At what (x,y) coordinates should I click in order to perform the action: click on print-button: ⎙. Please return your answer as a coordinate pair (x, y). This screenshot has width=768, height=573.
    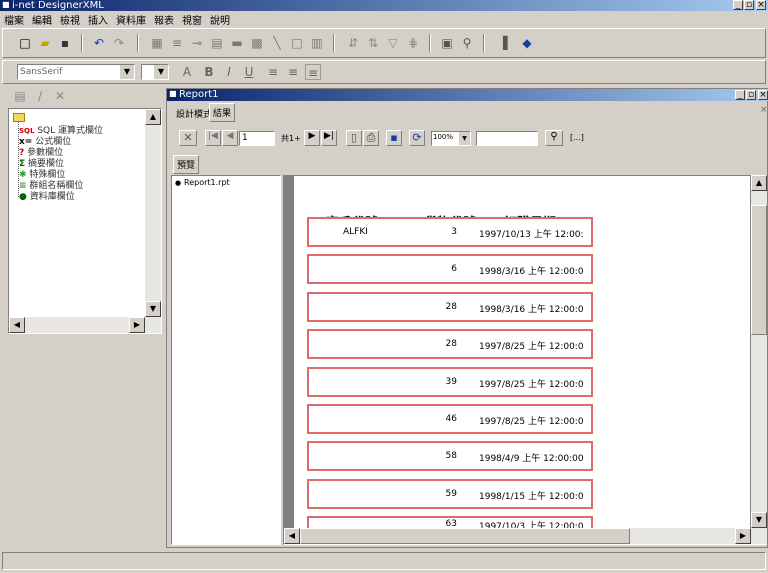
    Looking at the image, I should click on (371, 138).